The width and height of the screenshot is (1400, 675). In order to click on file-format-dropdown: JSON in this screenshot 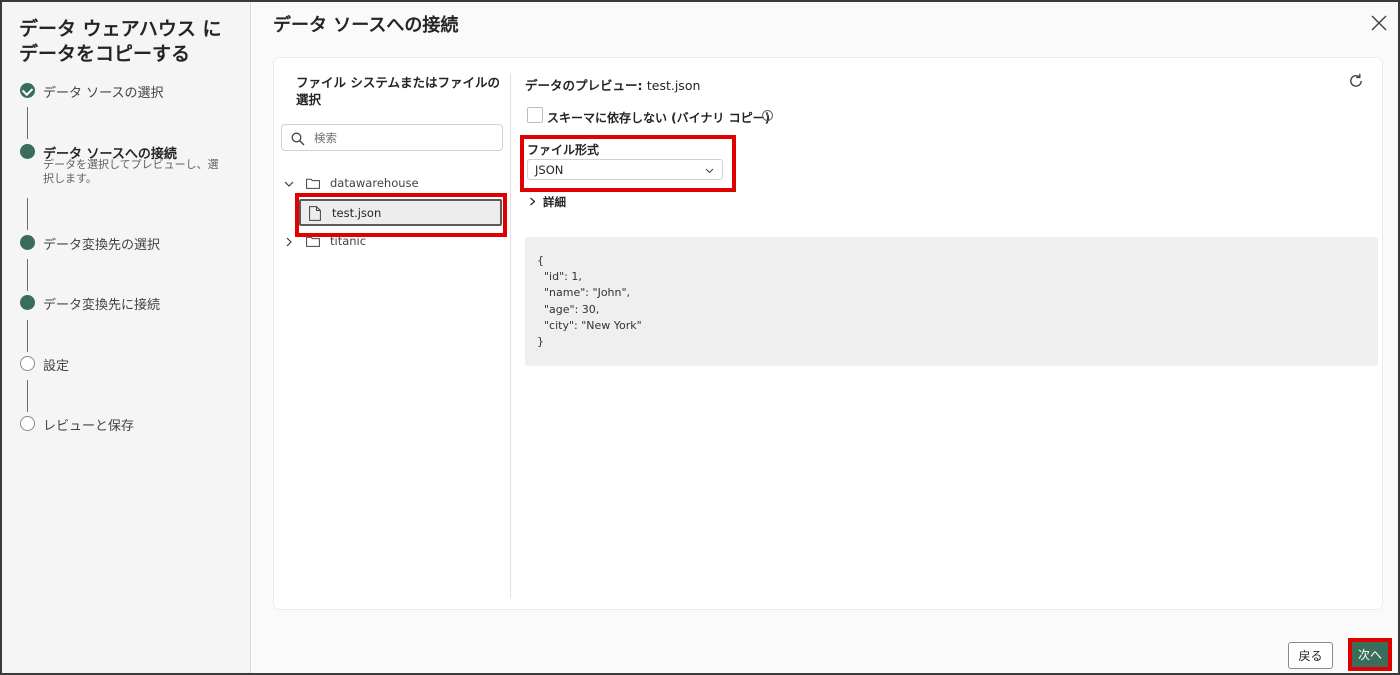, I will do `click(625, 169)`.